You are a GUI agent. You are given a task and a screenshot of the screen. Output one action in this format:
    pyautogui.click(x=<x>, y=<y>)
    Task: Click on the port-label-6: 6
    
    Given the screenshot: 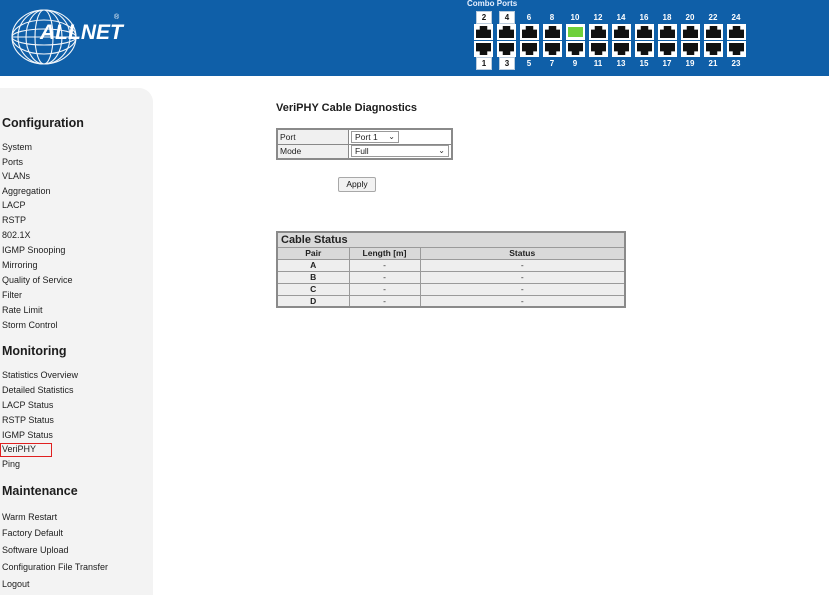 What is the action you would take?
    pyautogui.click(x=529, y=17)
    